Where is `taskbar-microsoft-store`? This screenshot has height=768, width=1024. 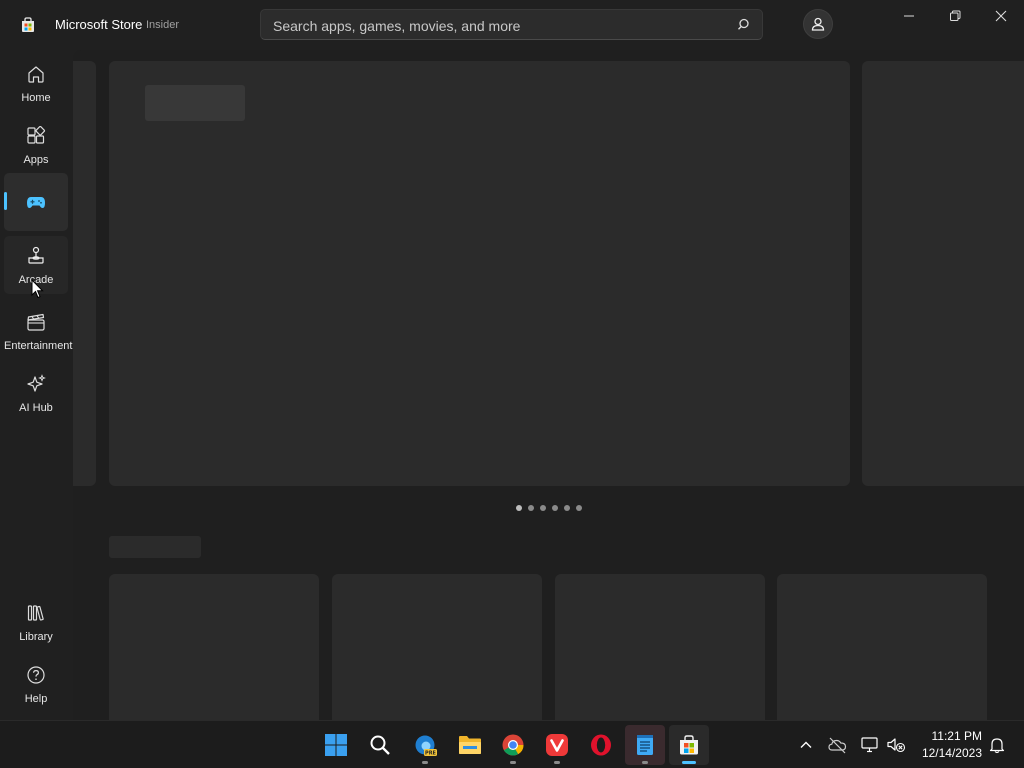
taskbar-microsoft-store is located at coordinates (689, 745).